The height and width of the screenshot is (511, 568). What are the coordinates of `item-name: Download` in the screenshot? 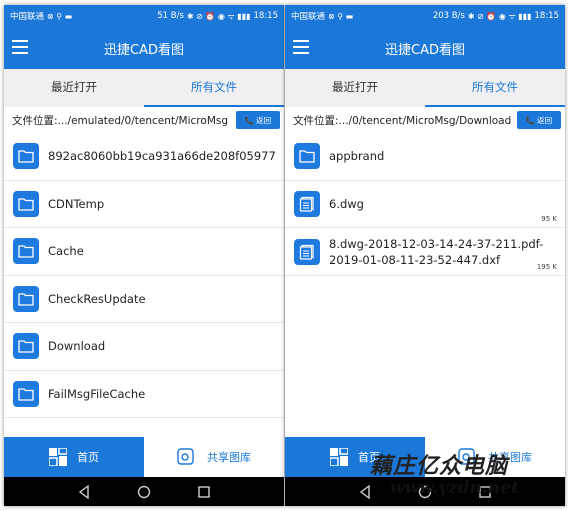 It's located at (77, 346).